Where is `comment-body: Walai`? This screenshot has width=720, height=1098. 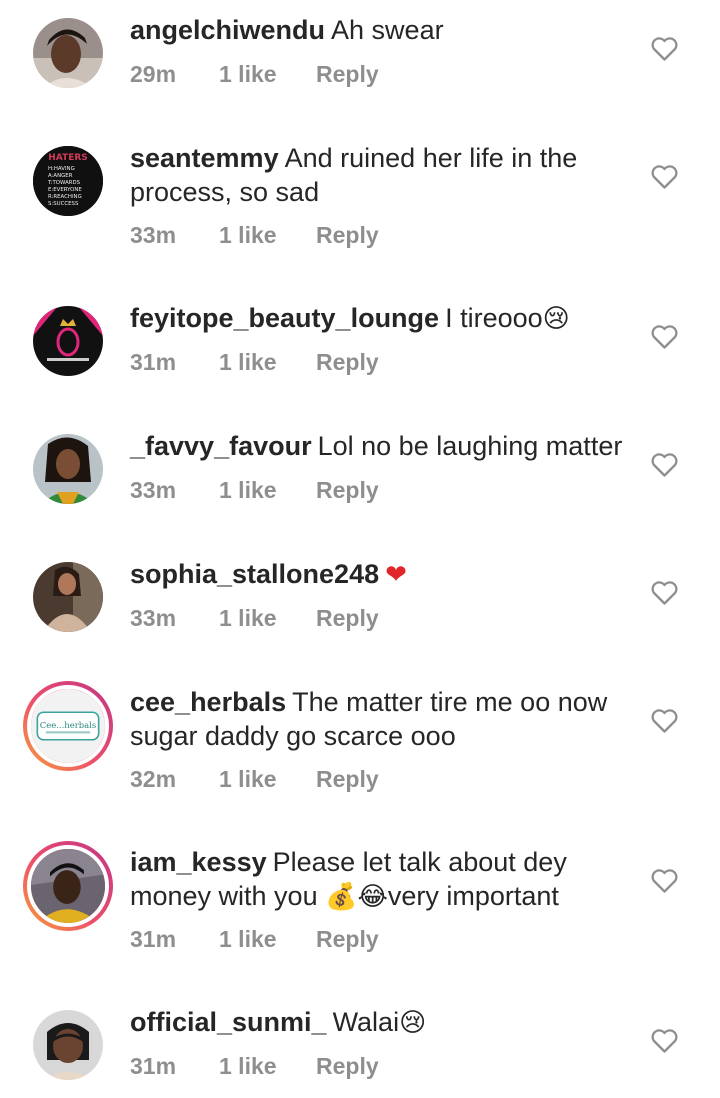 comment-body: Walai is located at coordinates (366, 1022).